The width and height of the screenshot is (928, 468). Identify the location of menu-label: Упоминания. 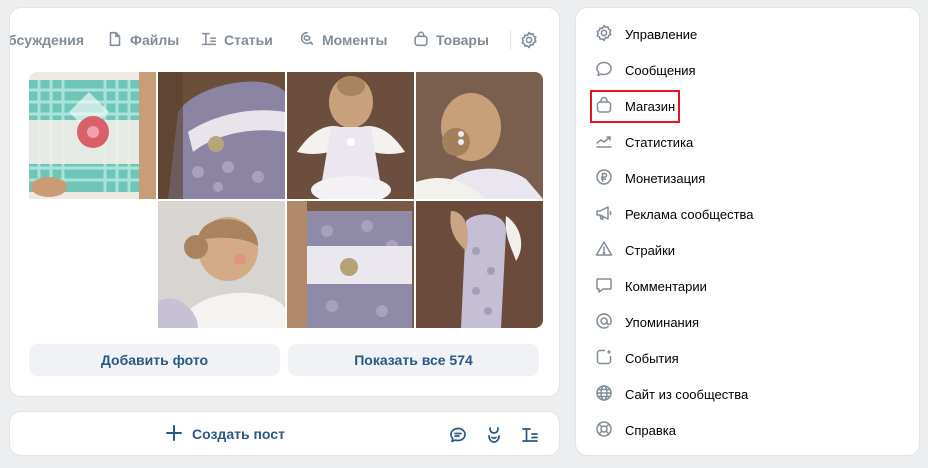
(662, 322).